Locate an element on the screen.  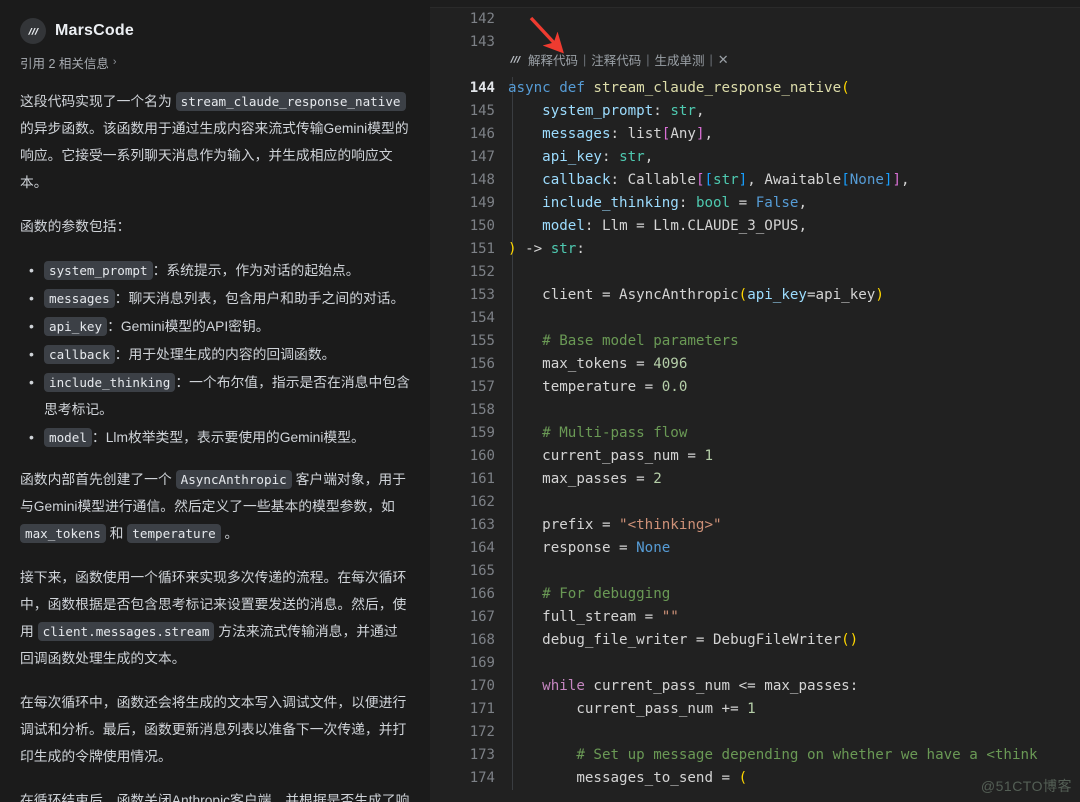
inline-code-asyncanthropic: AsyncAnthropic is located at coordinates (233, 479).